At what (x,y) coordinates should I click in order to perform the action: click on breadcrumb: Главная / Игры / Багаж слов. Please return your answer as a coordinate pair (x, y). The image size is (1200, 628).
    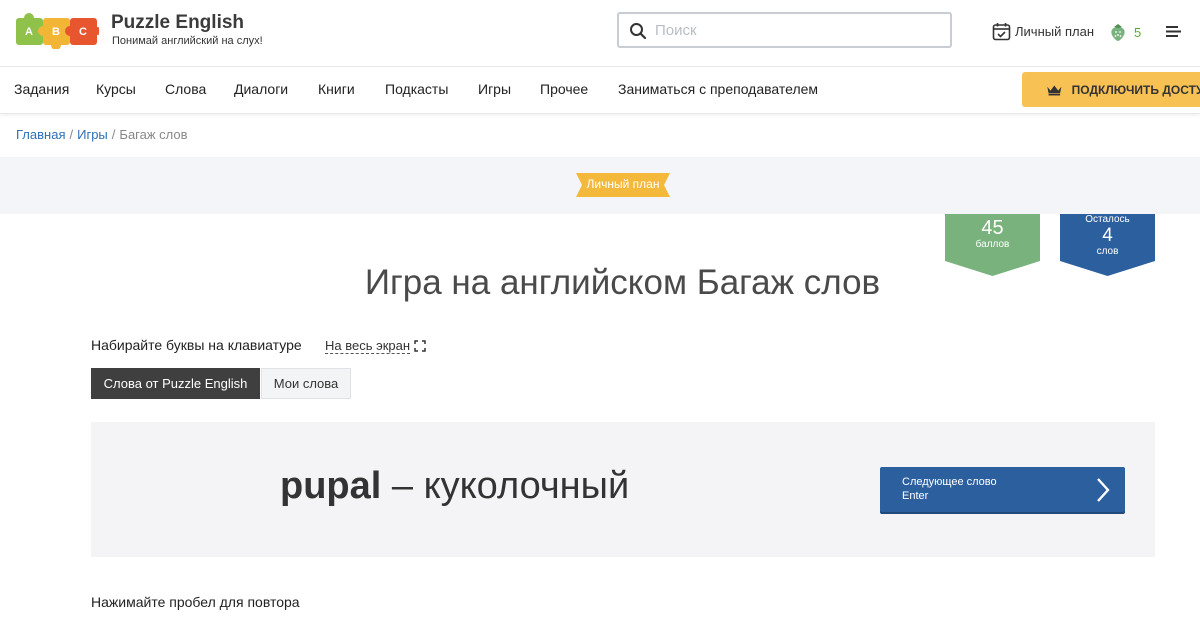
    Looking at the image, I should click on (102, 134).